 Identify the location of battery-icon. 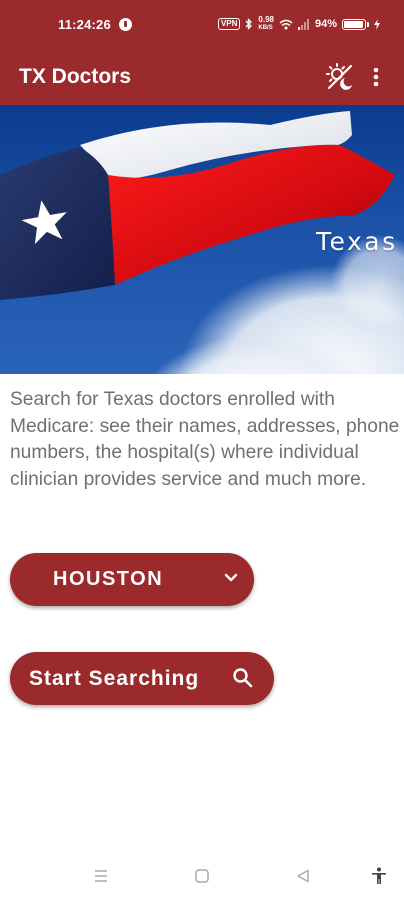
(355, 24).